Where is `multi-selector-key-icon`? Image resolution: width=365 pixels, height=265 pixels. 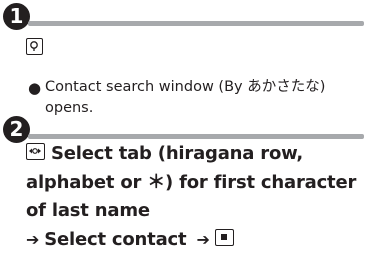
multi-selector-key-icon is located at coordinates (35, 151).